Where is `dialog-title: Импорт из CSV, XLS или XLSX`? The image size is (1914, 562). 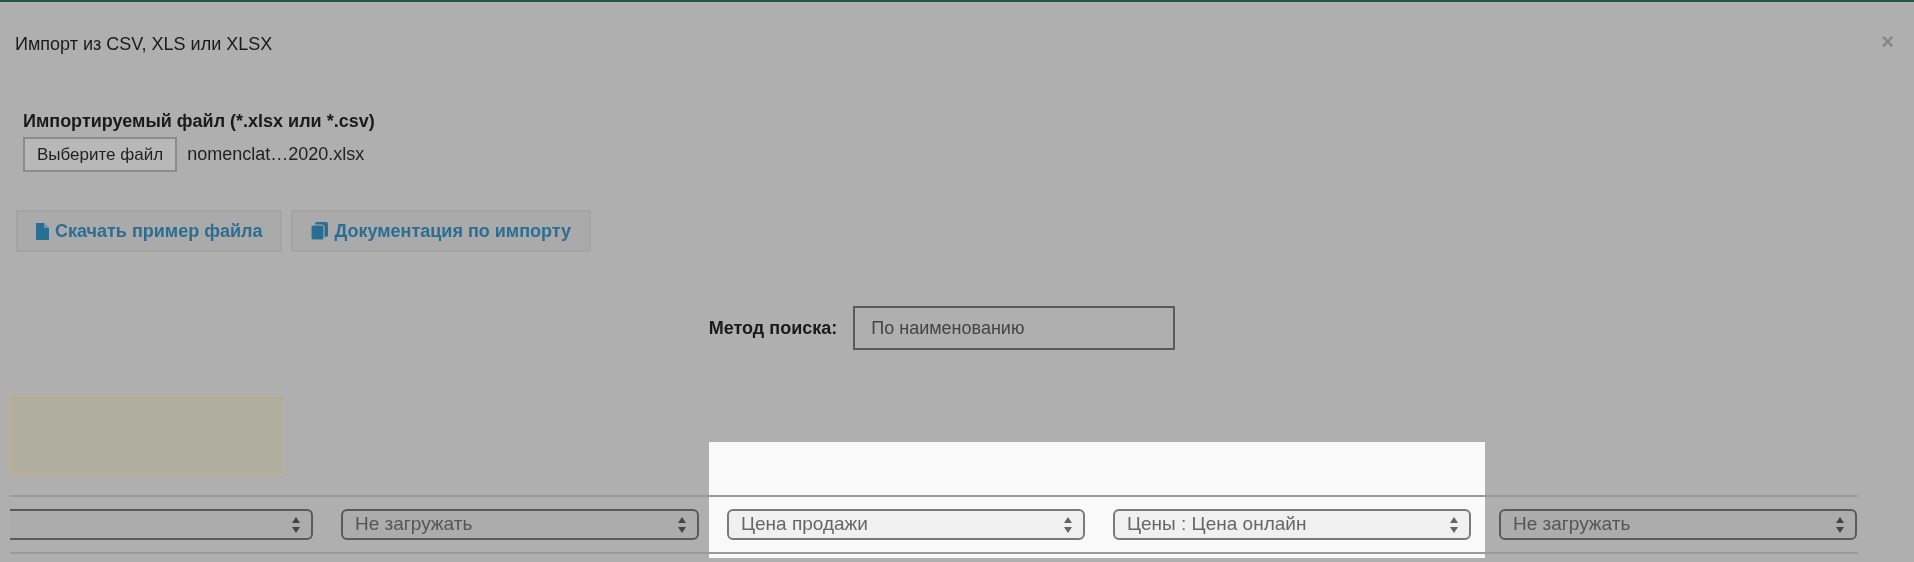
dialog-title: Импорт из CSV, XLS или XLSX is located at coordinates (144, 44).